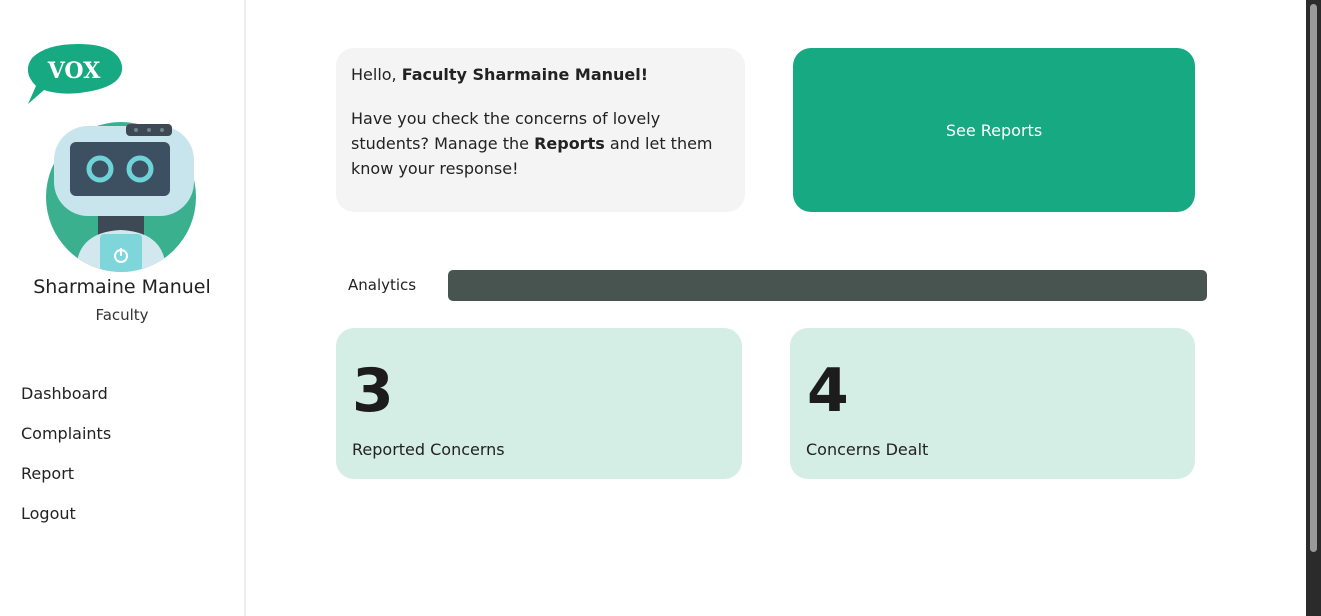 The image size is (1321, 616). What do you see at coordinates (66, 404) in the screenshot?
I see `nav-item-dashboard: Dashboard` at bounding box center [66, 404].